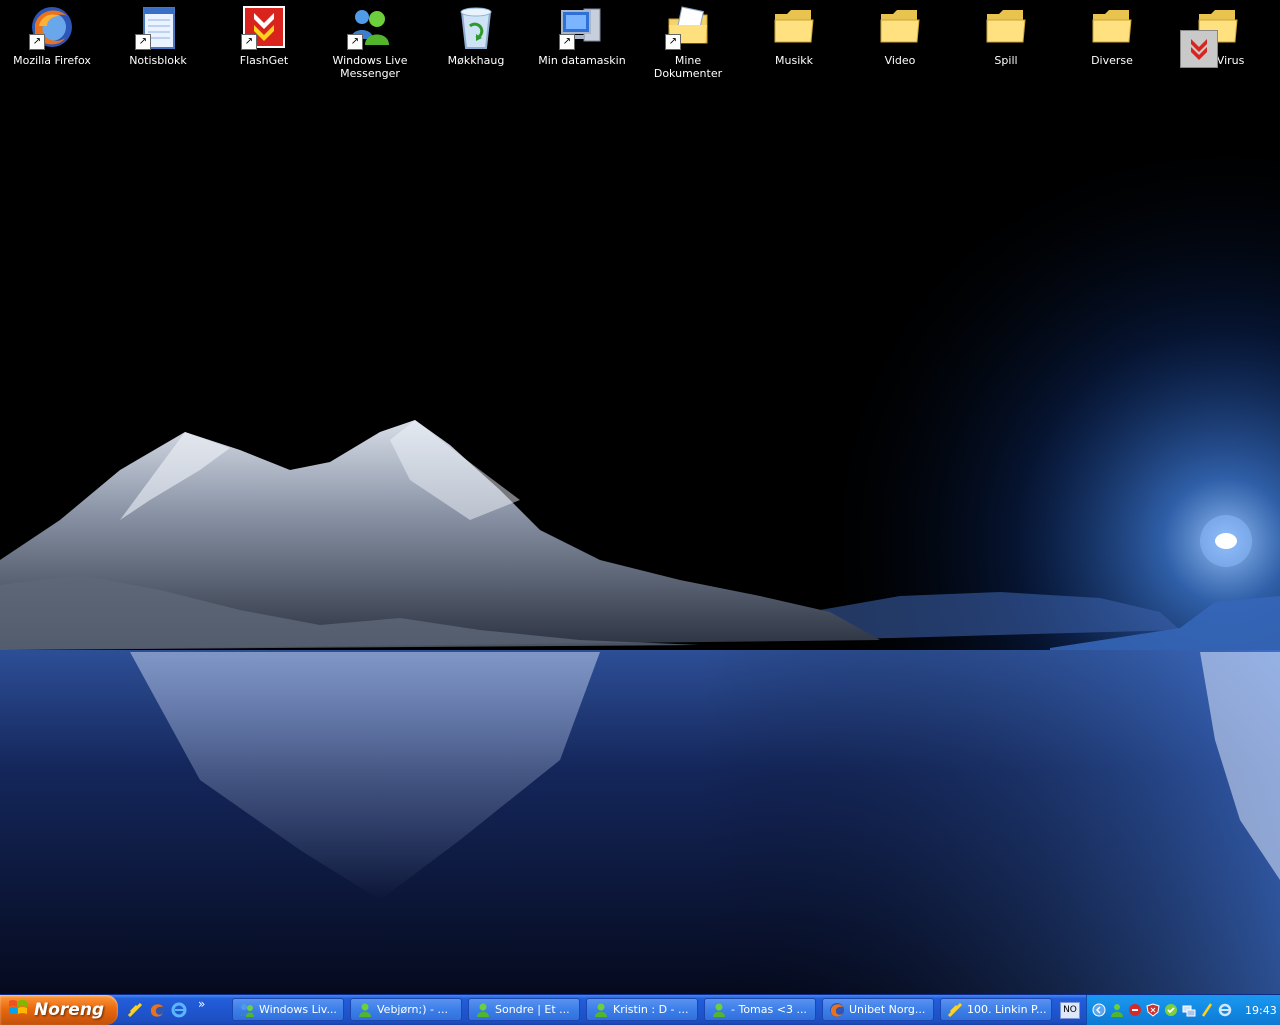 This screenshot has width=1280, height=1025. Describe the element at coordinates (837, 1010) in the screenshot. I see `firefox-icon` at that location.